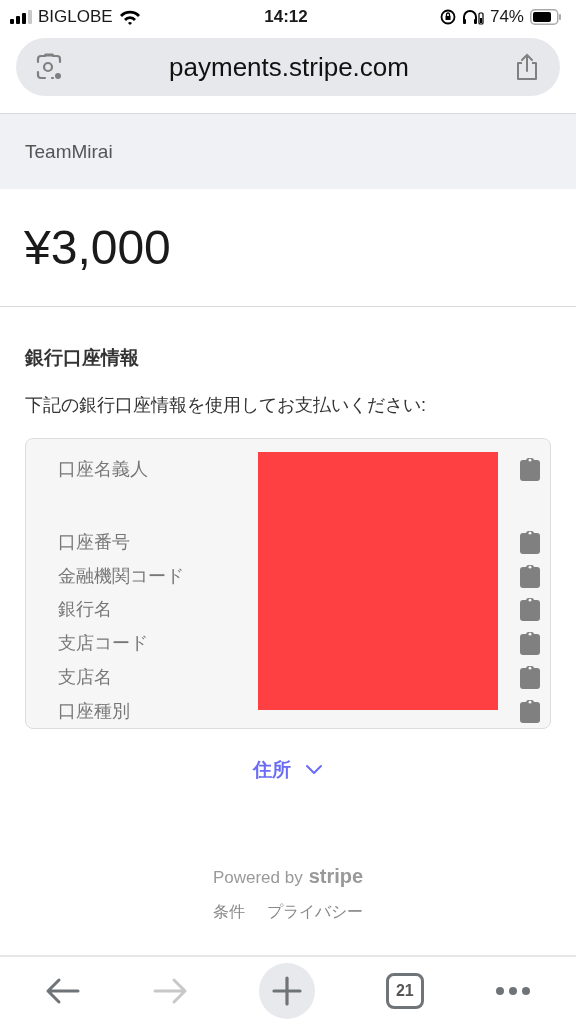 This screenshot has width=576, height=1024. Describe the element at coordinates (69, 151) in the screenshot. I see `merchant-name: TeamMirai` at that location.